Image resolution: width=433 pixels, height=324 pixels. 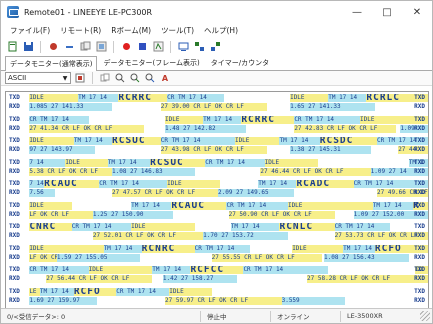 What do you see at coordinates (357, 12) in the screenshot?
I see `minimize-button: —` at bounding box center [357, 12].